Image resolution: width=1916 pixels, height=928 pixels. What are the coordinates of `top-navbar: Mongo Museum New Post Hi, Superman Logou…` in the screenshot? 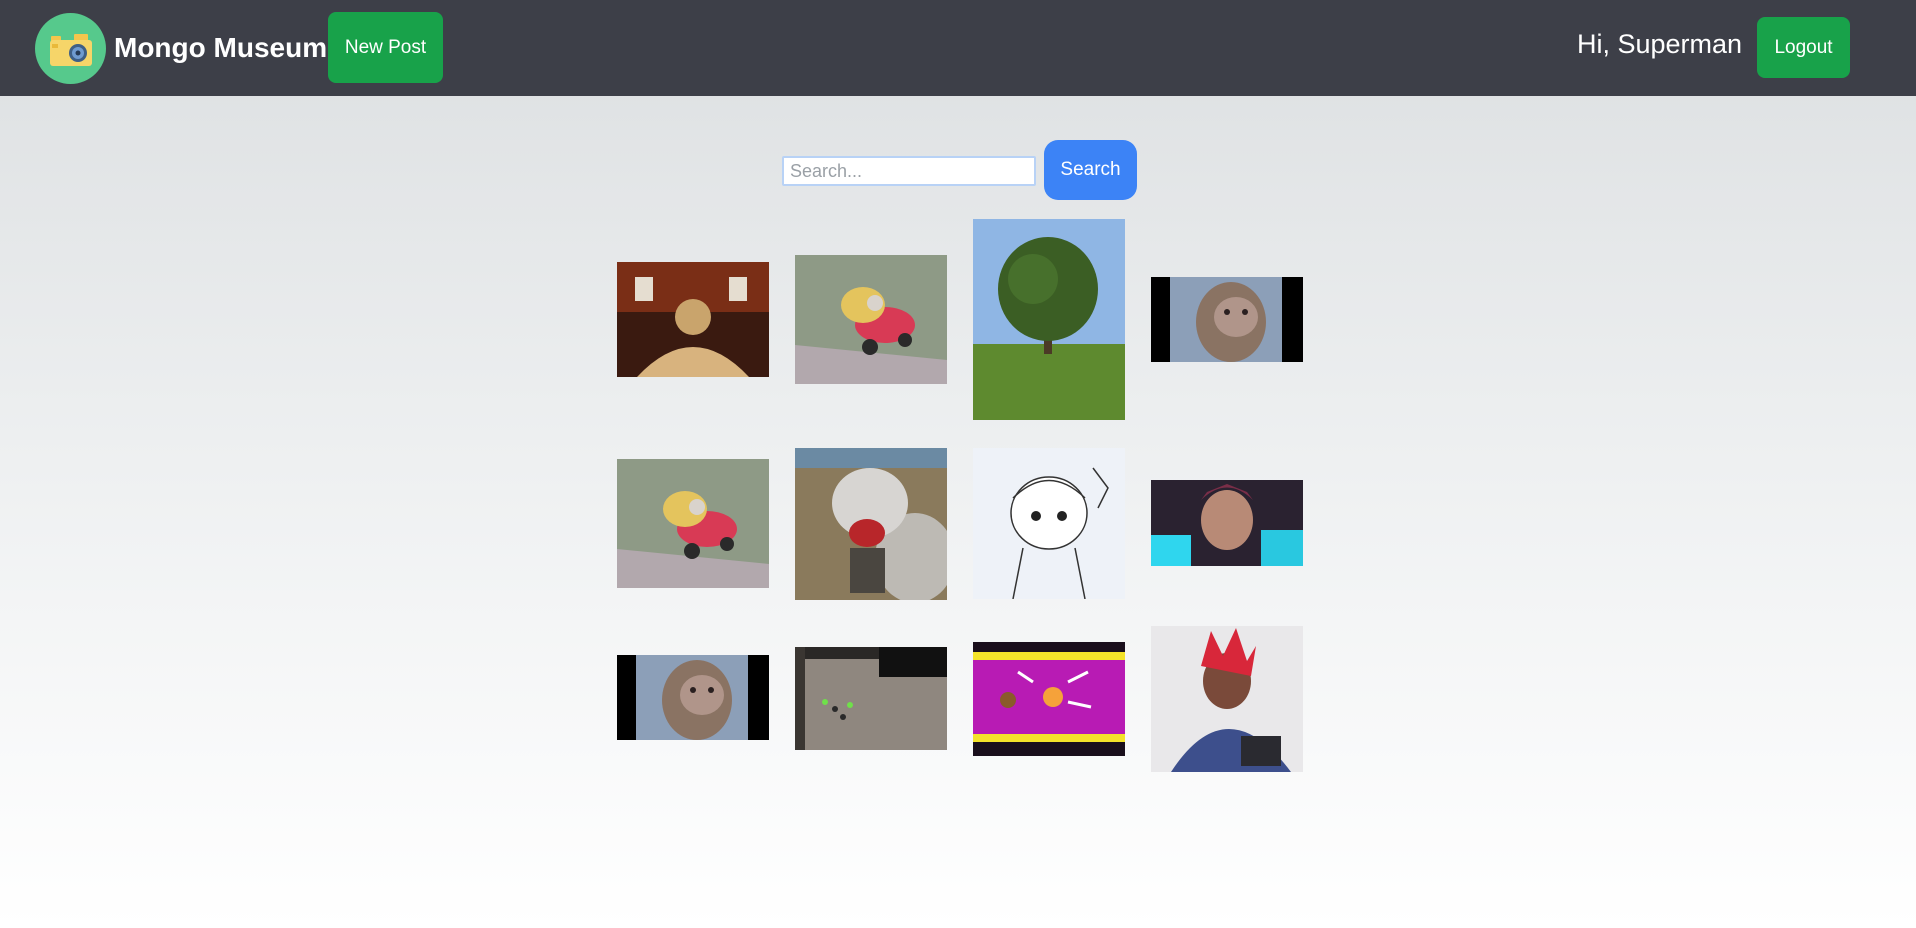 It's located at (958, 48).